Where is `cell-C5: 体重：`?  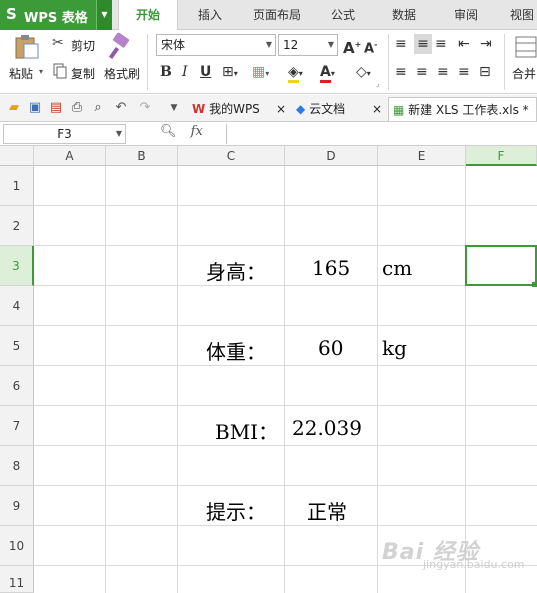
cell-C5: 体重： is located at coordinates (236, 350).